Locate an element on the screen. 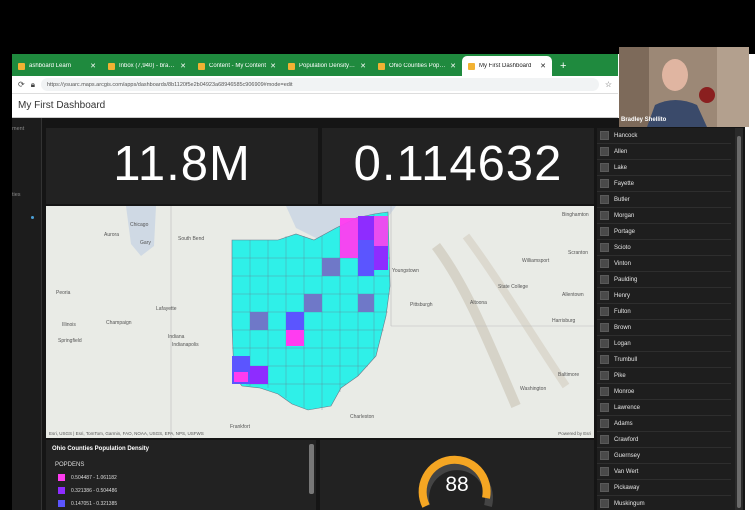 The width and height of the screenshot is (755, 510). list-item: Morgan is located at coordinates (664, 216).